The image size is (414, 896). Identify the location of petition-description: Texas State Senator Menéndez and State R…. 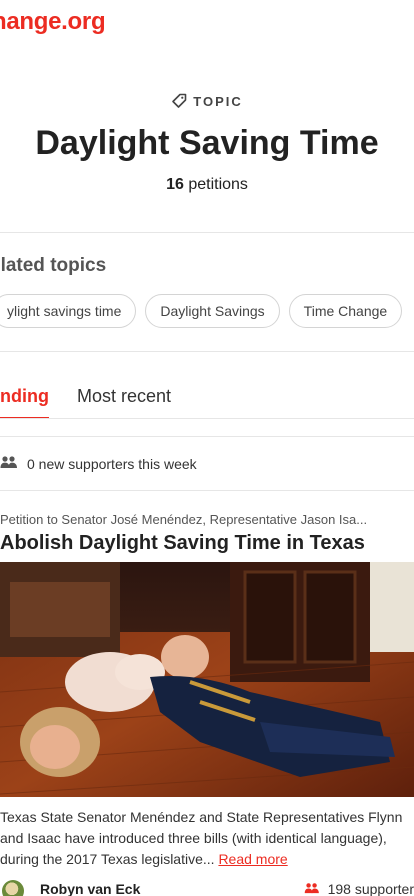
(207, 838).